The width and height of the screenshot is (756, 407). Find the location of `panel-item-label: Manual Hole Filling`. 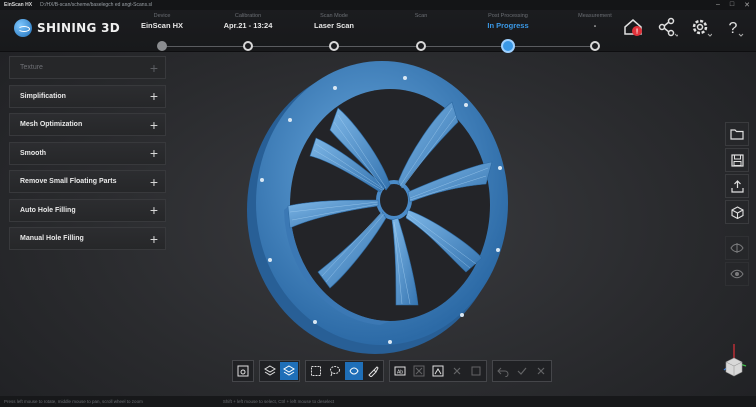

panel-item-label: Manual Hole Filling is located at coordinates (52, 238).